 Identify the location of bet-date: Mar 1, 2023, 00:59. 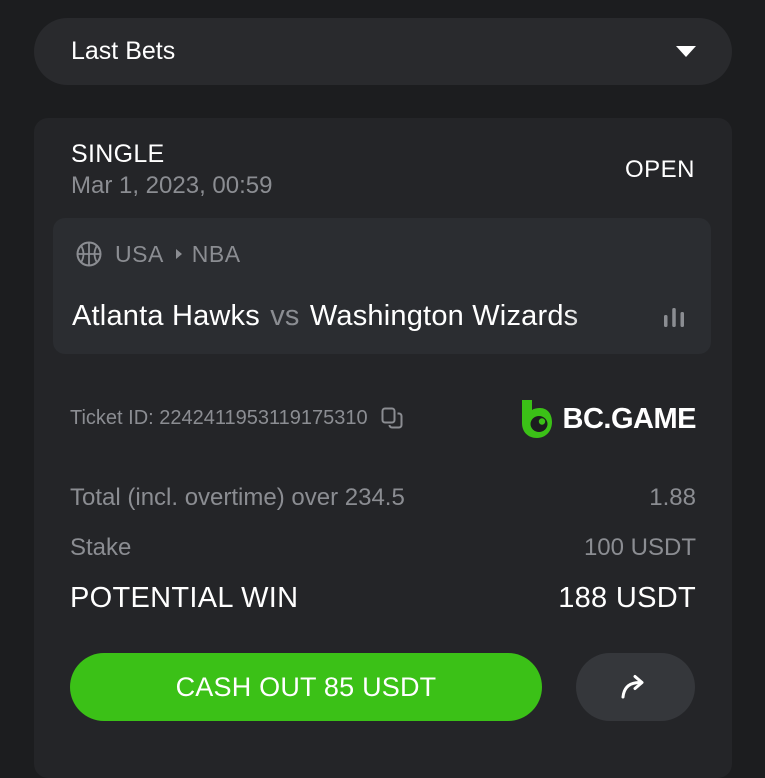
(172, 185).